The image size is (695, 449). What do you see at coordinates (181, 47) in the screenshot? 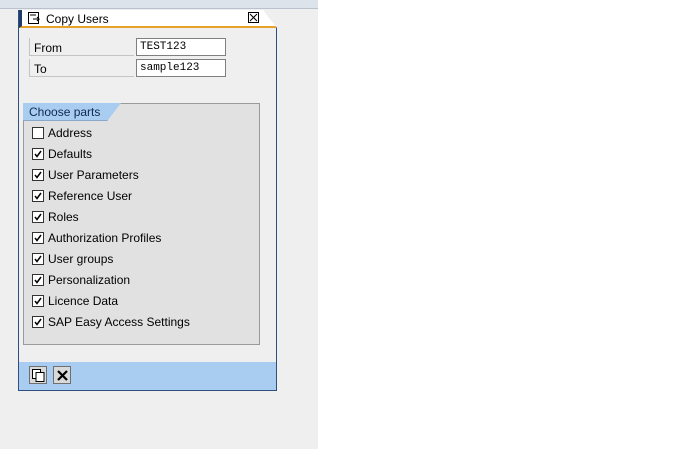
I see `from-field` at bounding box center [181, 47].